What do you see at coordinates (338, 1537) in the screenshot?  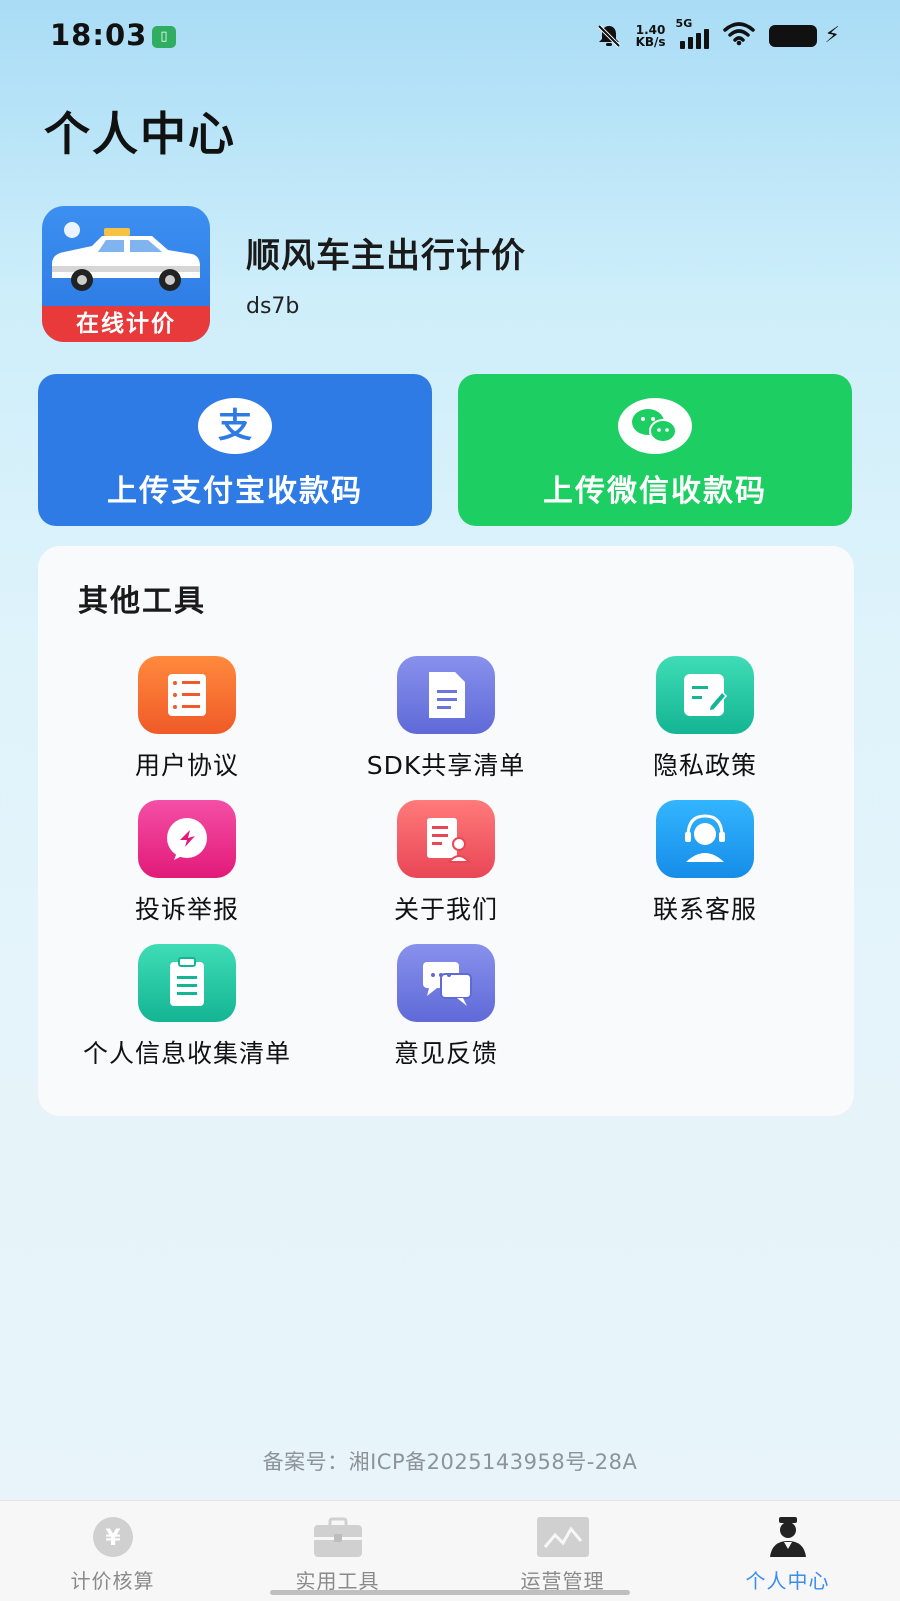 I see `toolbox-icon` at bounding box center [338, 1537].